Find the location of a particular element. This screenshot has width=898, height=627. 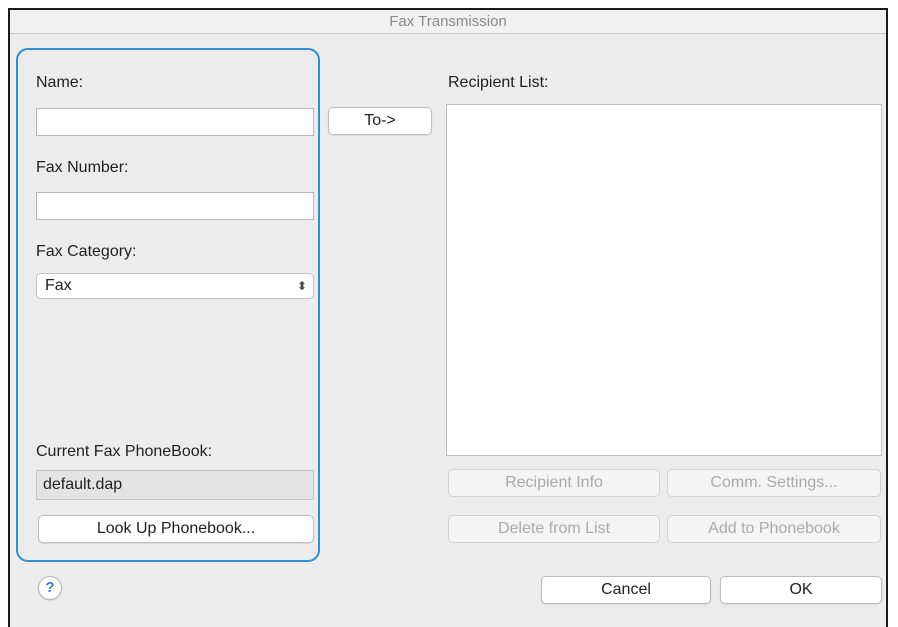

select-up-down-icon: ⬍ is located at coordinates (301, 286).